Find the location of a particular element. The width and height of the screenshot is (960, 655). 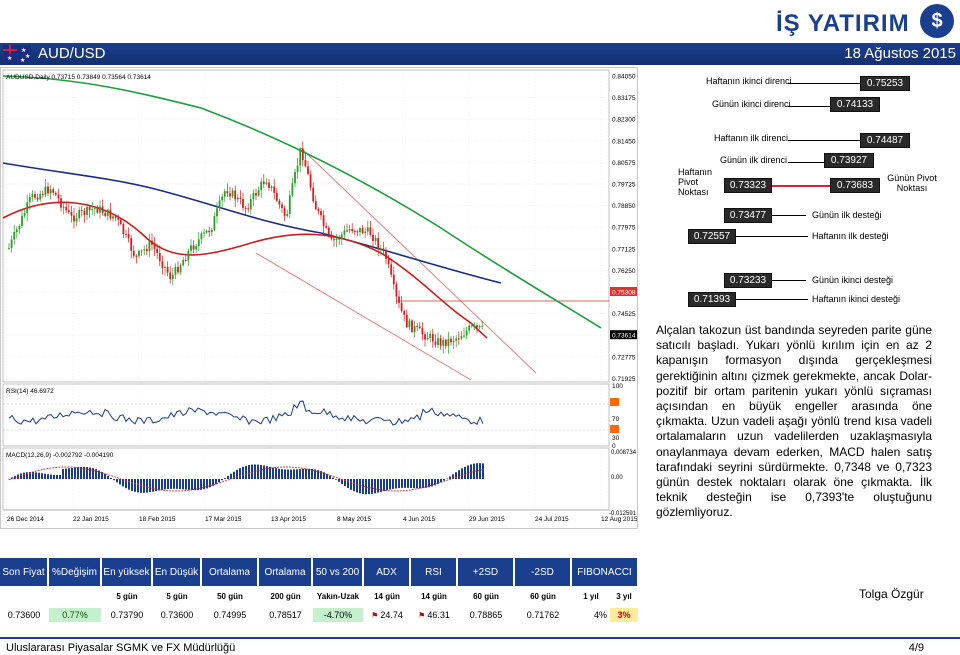

table-header: +2SD is located at coordinates (486, 572).